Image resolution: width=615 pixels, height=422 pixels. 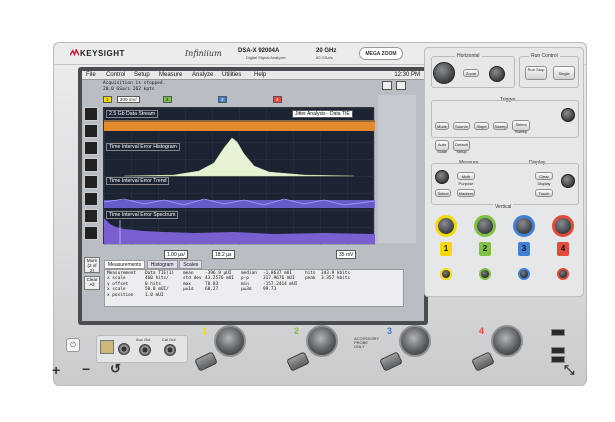 What do you see at coordinates (497, 74) in the screenshot?
I see `horizontal-position-knob` at bounding box center [497, 74].